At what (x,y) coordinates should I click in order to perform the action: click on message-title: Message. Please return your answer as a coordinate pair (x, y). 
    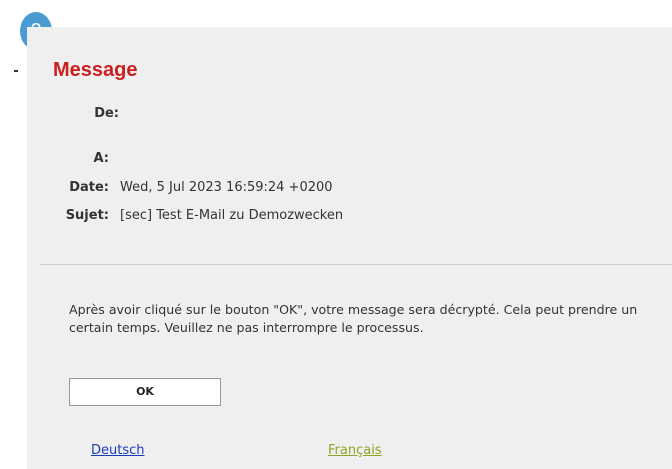
    Looking at the image, I should click on (95, 70).